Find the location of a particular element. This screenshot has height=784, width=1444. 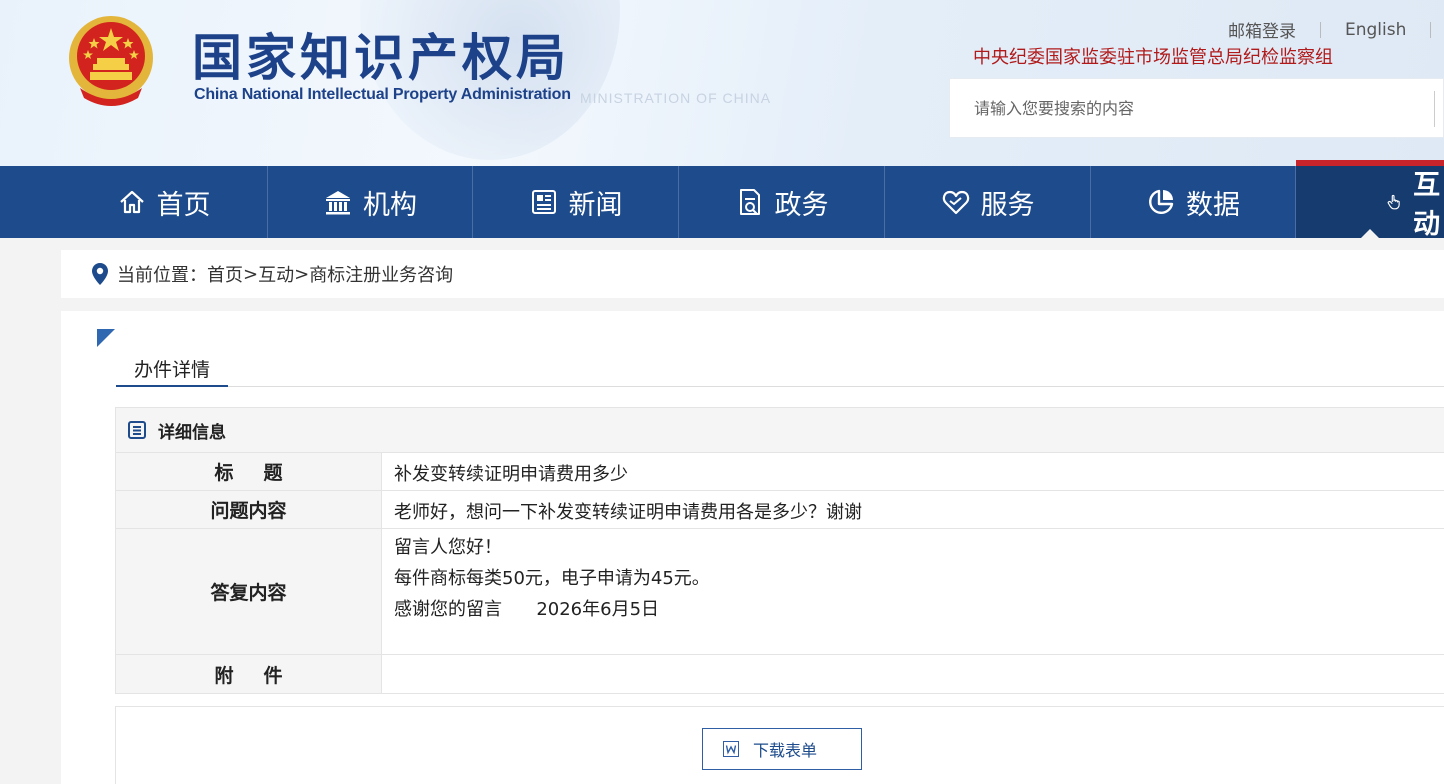

nav-item-label: 互动 is located at coordinates (1427, 205).